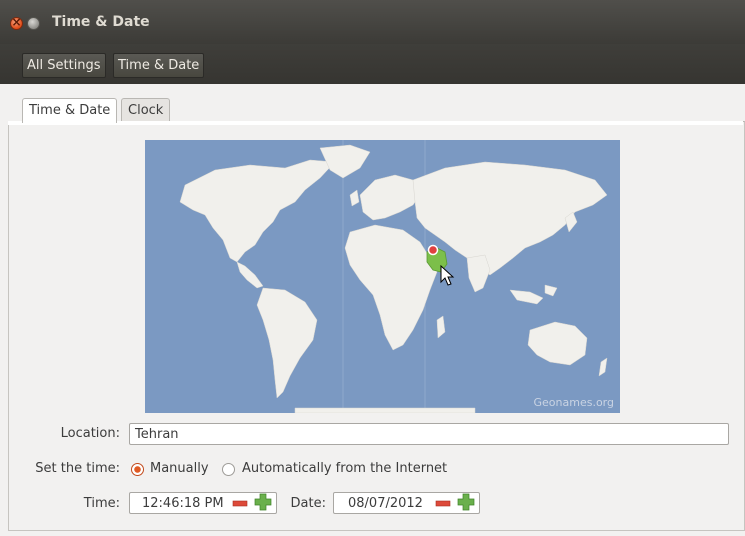 The width and height of the screenshot is (745, 536). I want to click on time-label: Time:, so click(101, 503).